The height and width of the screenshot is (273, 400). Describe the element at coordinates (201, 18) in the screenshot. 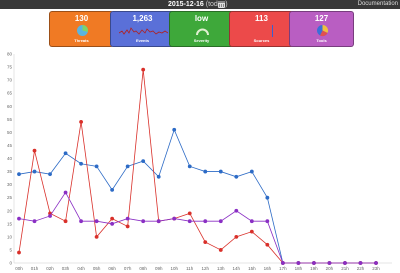

I see `tile-value: low` at that location.